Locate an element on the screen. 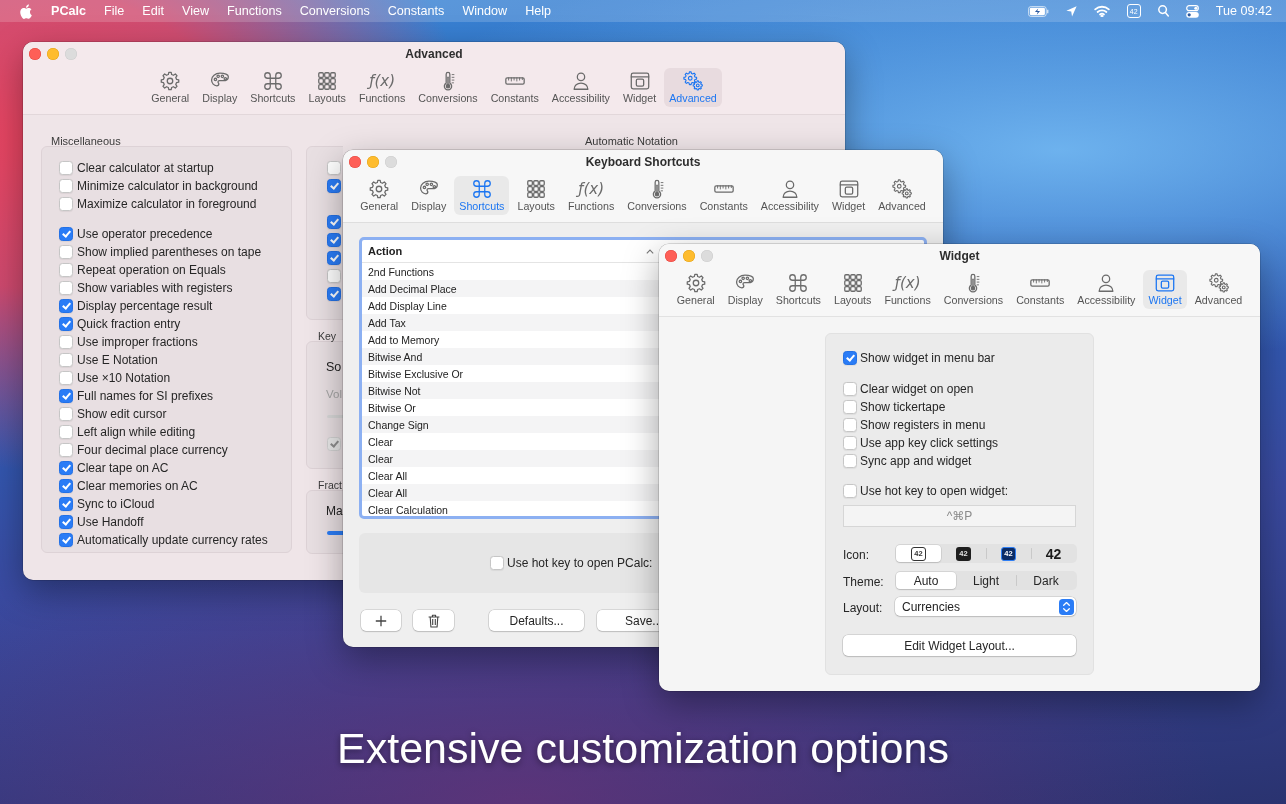 The width and height of the screenshot is (1286, 804). caption-text: Extensive customization options is located at coordinates (643, 748).